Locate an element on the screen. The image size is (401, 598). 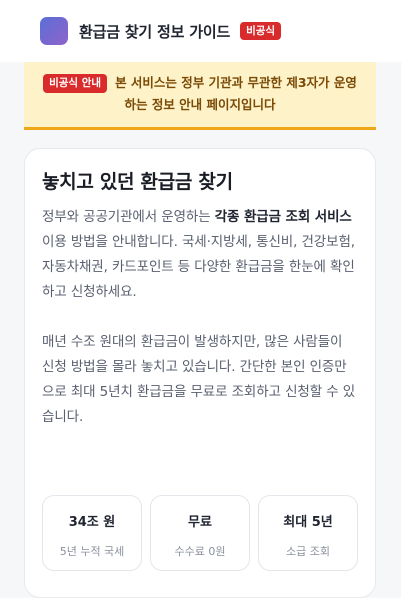
stat-value: 34조 원 is located at coordinates (92, 522).